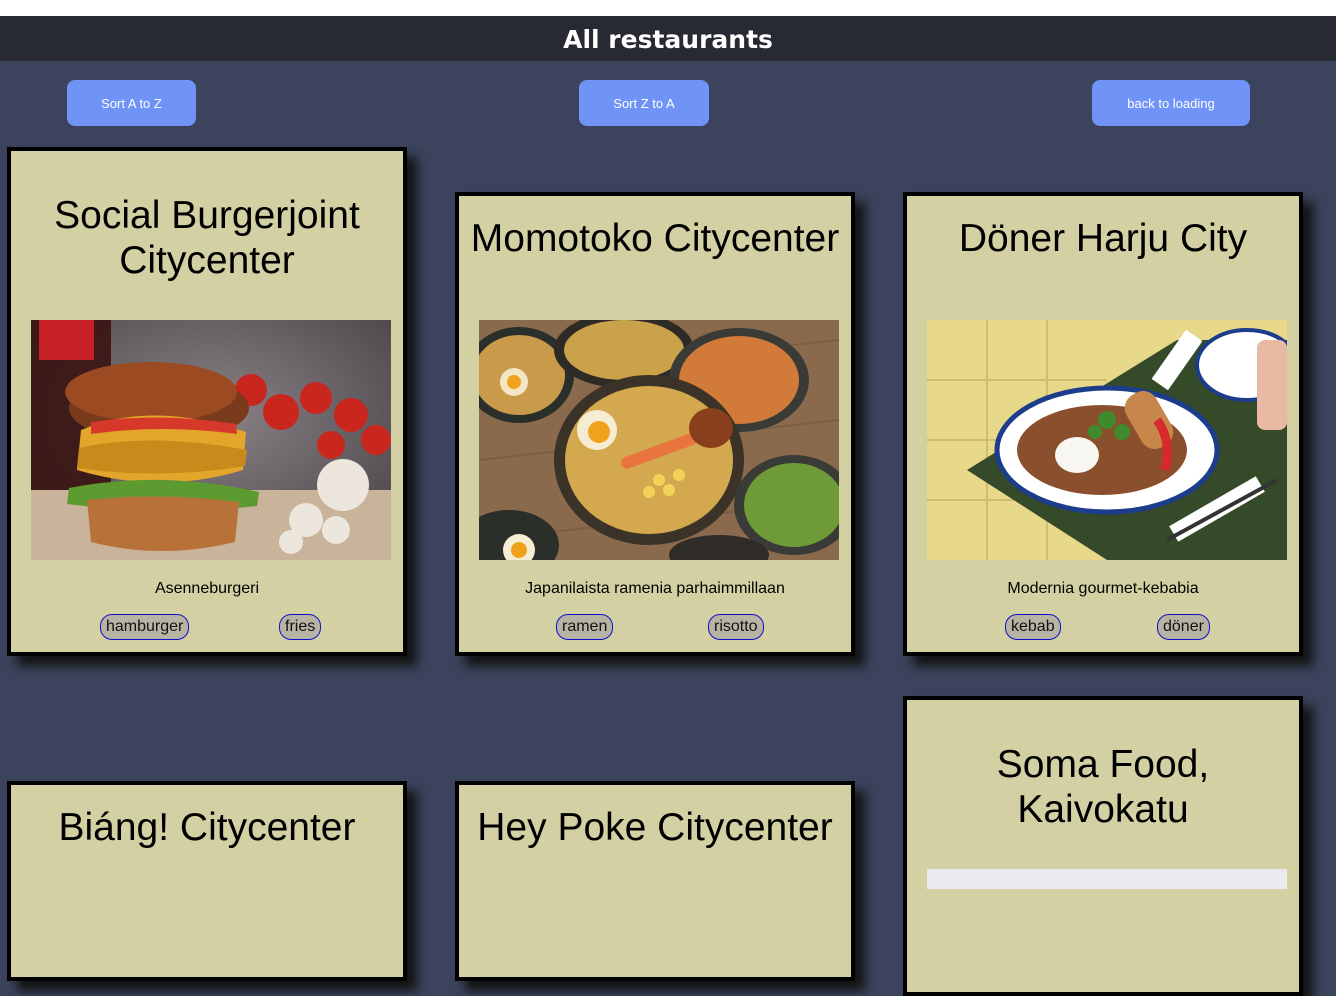 The image size is (1336, 996). Describe the element at coordinates (1103, 787) in the screenshot. I see `restaurant-name: Soma Food, Kaivokatu` at that location.